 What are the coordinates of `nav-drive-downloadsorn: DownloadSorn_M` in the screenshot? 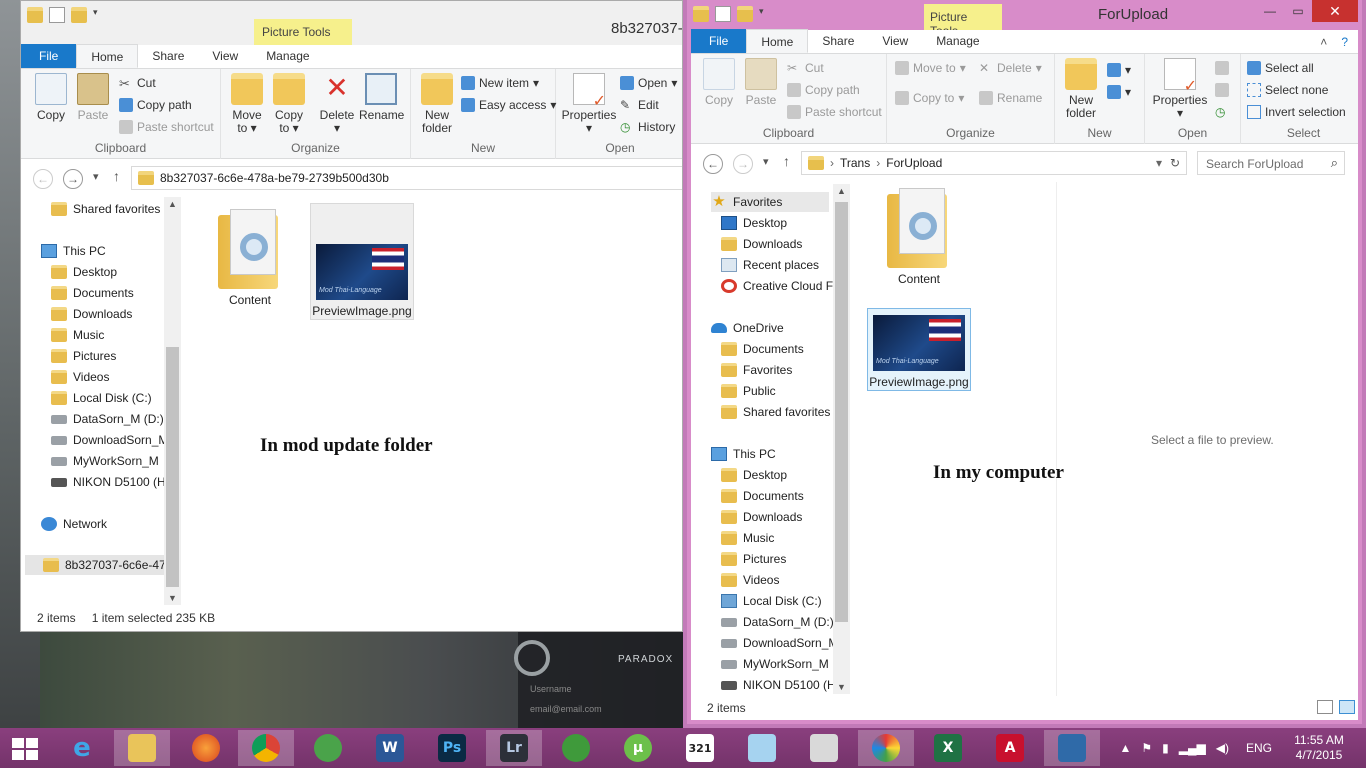 It's located at (109, 440).